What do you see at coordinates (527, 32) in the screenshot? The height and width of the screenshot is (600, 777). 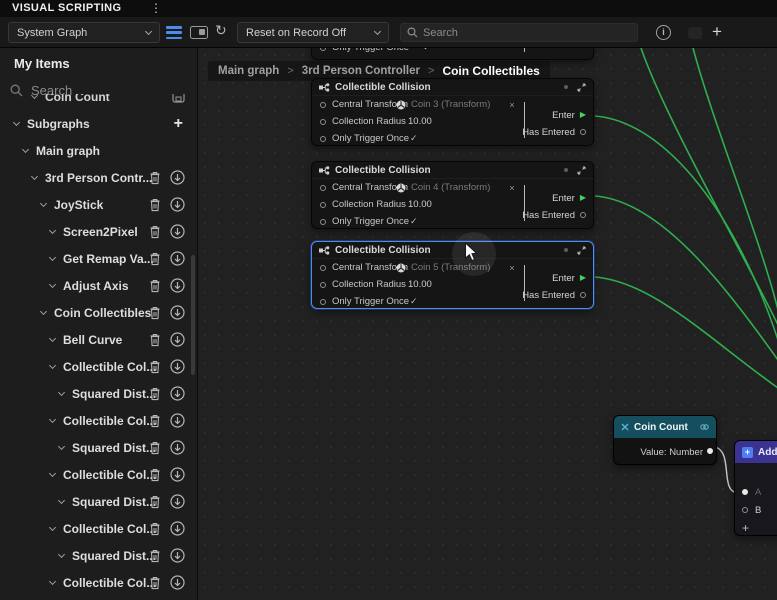 I see `toolbar-search-input` at bounding box center [527, 32].